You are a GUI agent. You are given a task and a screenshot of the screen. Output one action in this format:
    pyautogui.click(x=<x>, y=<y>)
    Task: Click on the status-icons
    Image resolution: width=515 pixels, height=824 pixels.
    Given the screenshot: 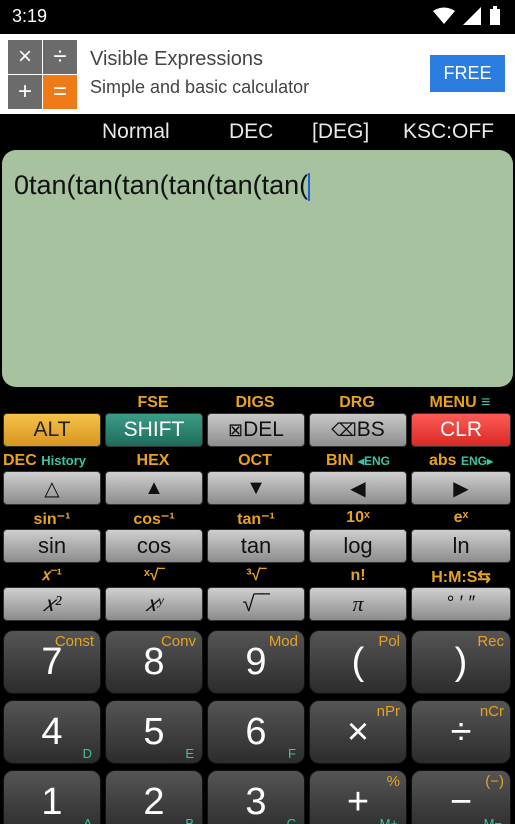 What is the action you would take?
    pyautogui.click(x=467, y=16)
    